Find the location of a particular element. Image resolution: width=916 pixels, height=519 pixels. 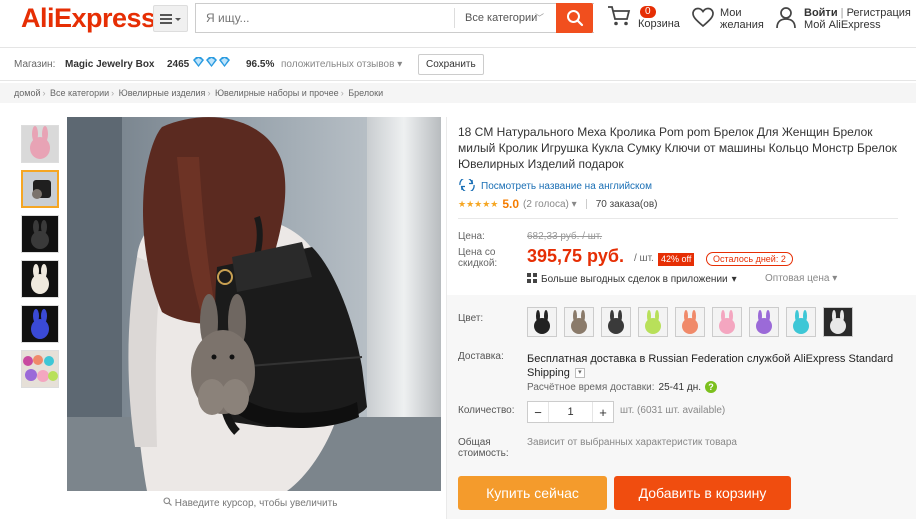

sale-price: 395,75 руб. is located at coordinates (575, 256).